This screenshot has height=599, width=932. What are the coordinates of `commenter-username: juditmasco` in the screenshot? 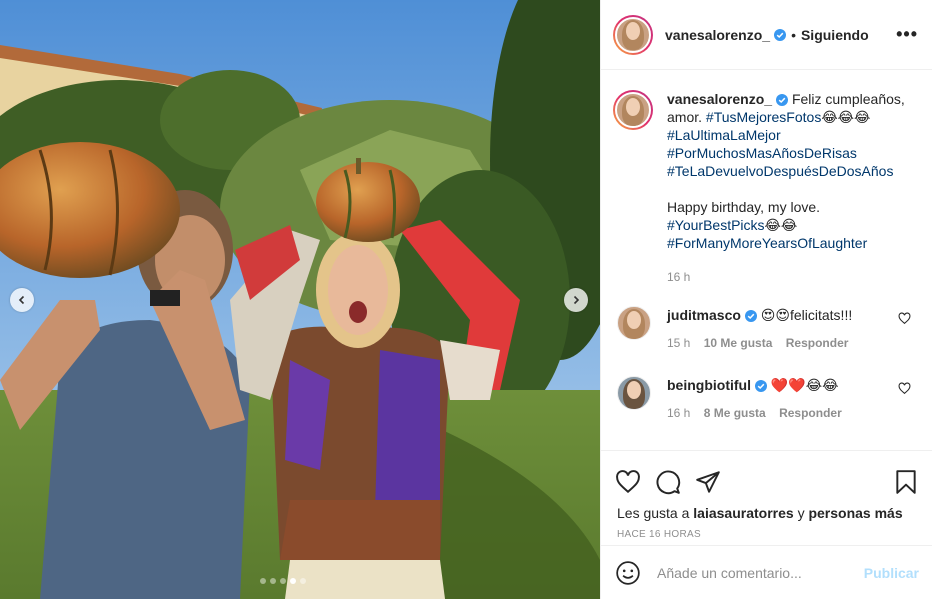 It's located at (704, 315).